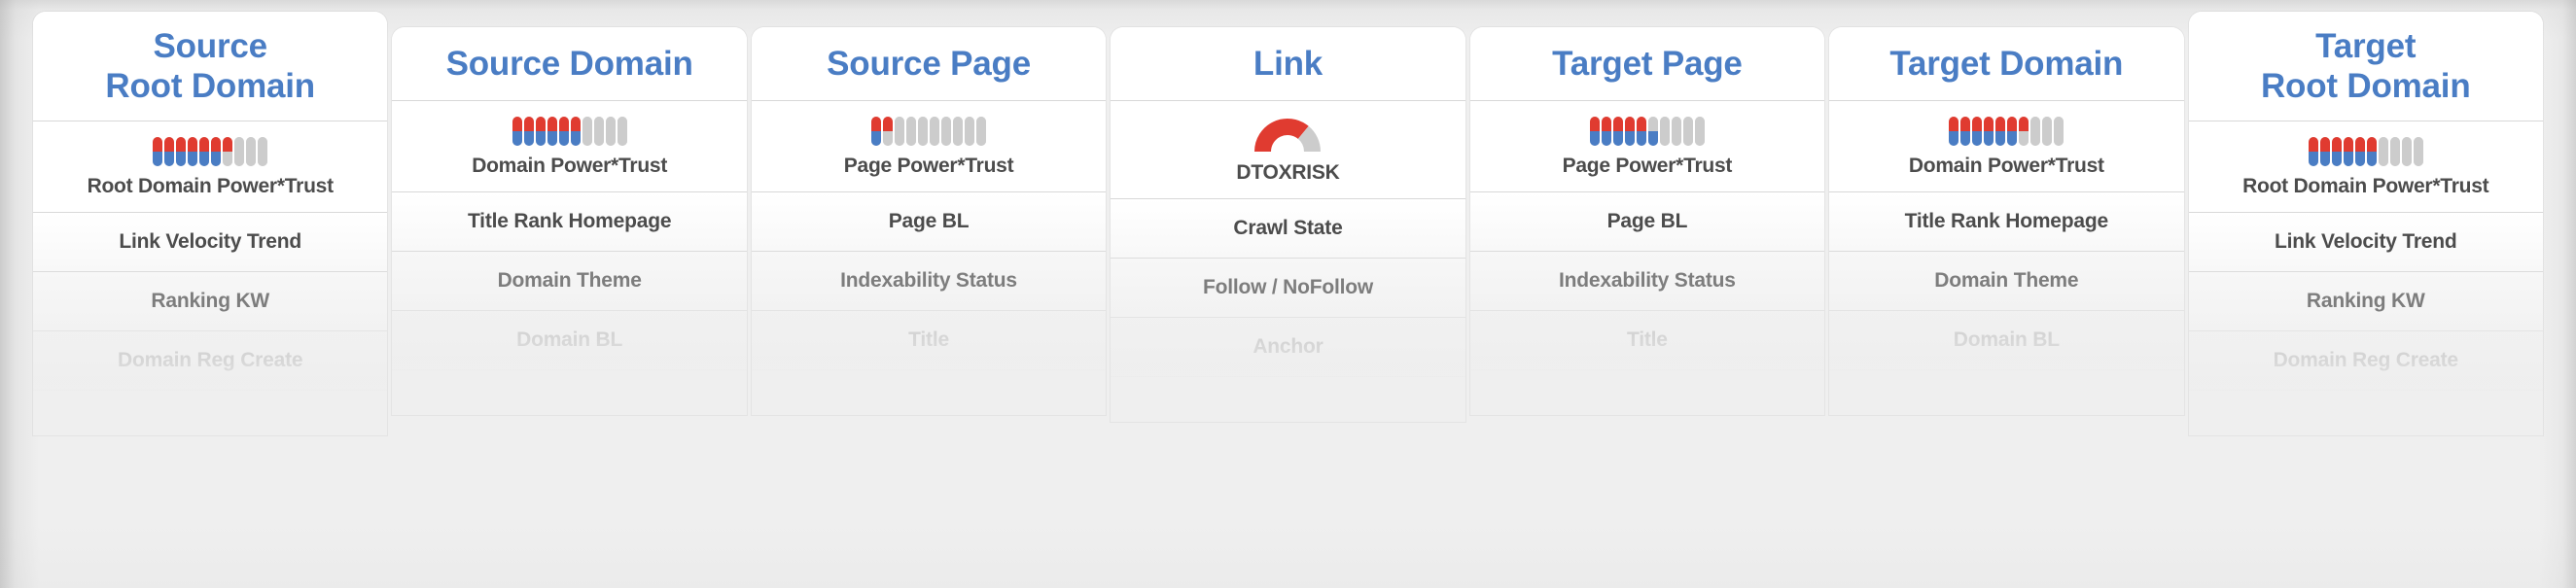  What do you see at coordinates (210, 46) in the screenshot?
I see `column-header-line: Source` at bounding box center [210, 46].